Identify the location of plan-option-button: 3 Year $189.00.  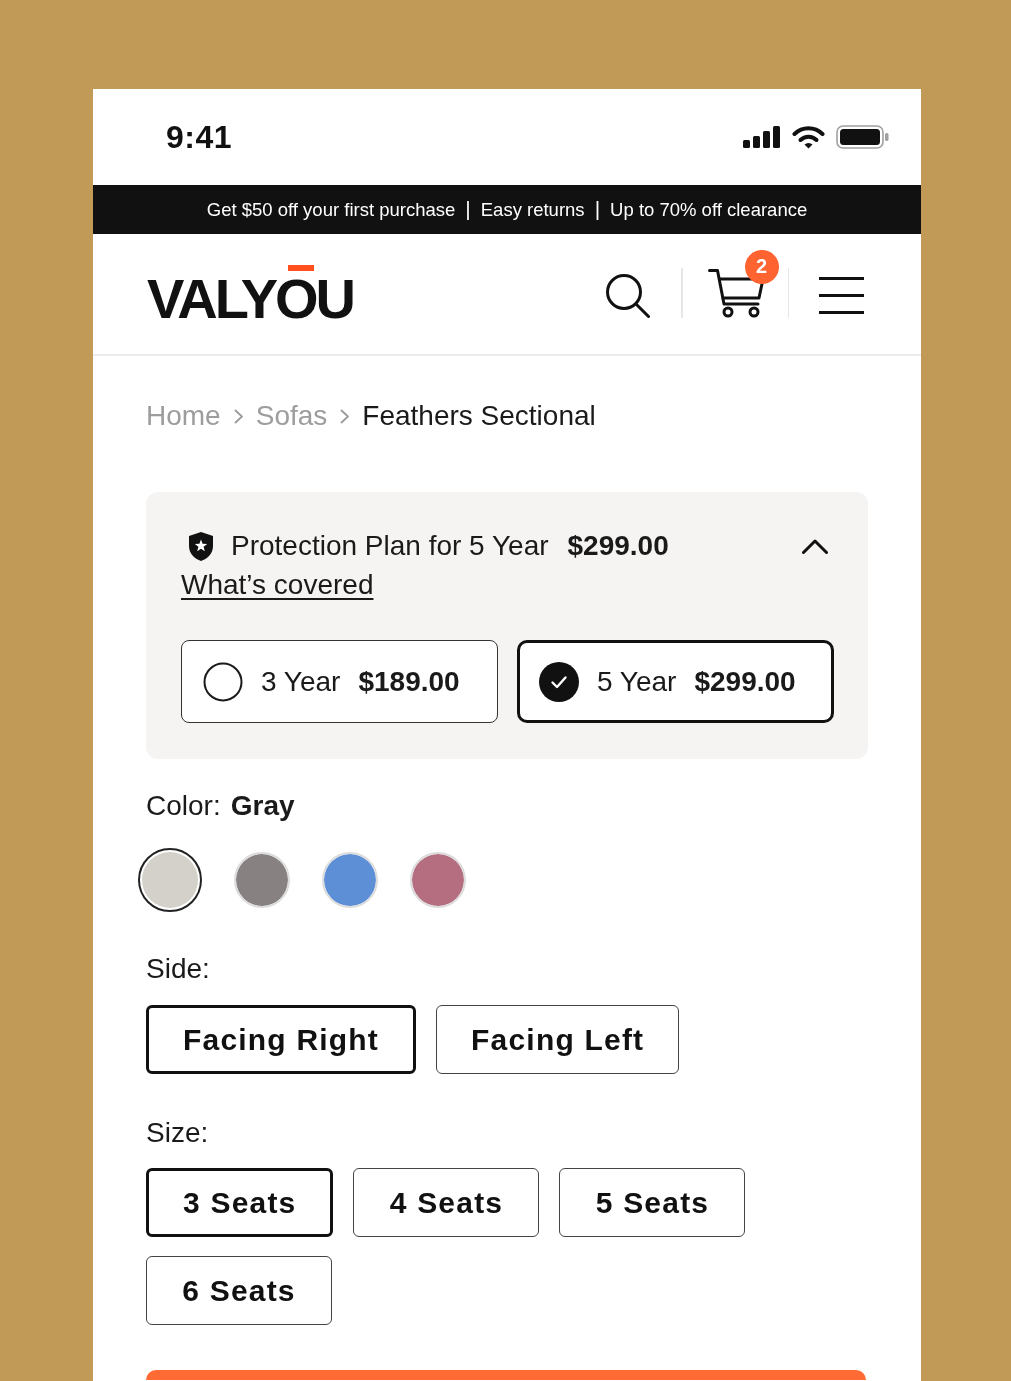
(339, 681).